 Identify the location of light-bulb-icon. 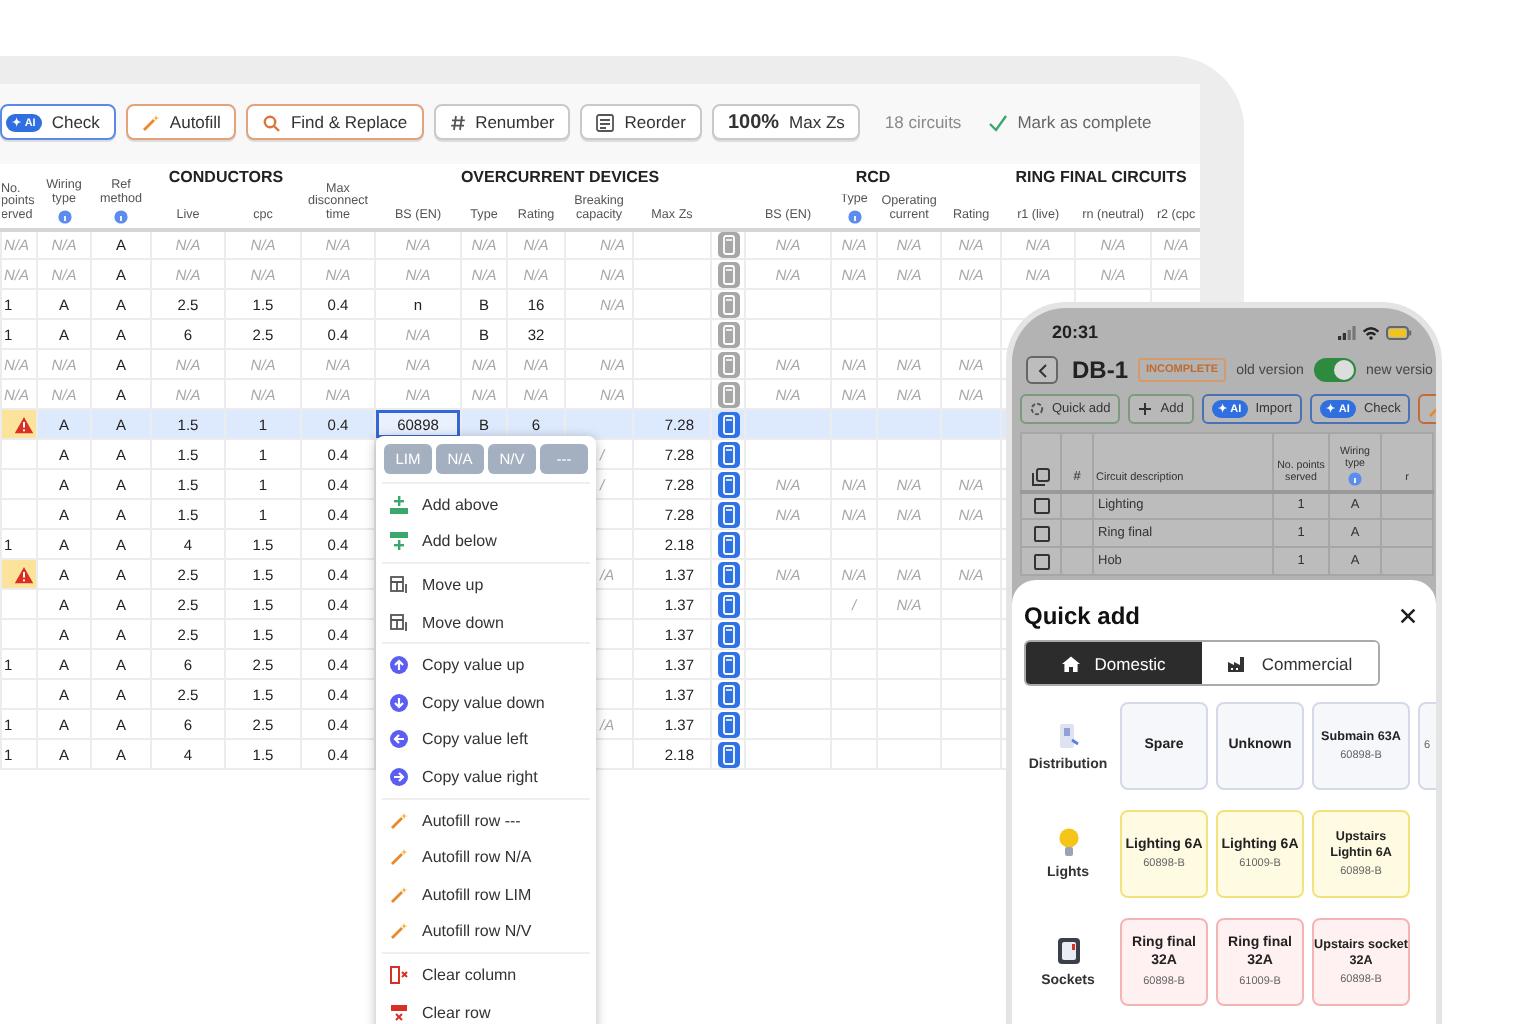
(1068, 843).